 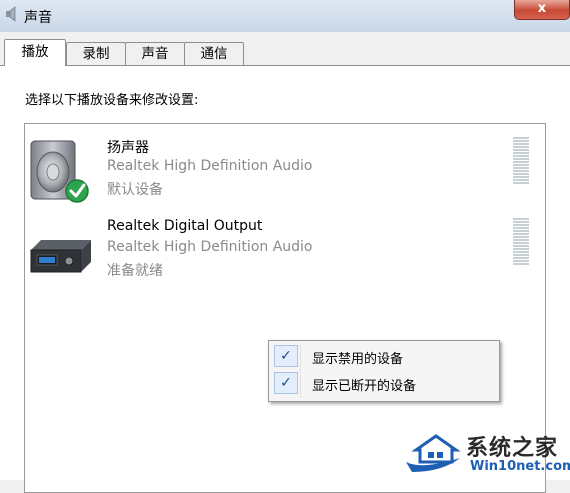 I want to click on tab-strip: 播放 录制 声音 通信, so click(x=285, y=49).